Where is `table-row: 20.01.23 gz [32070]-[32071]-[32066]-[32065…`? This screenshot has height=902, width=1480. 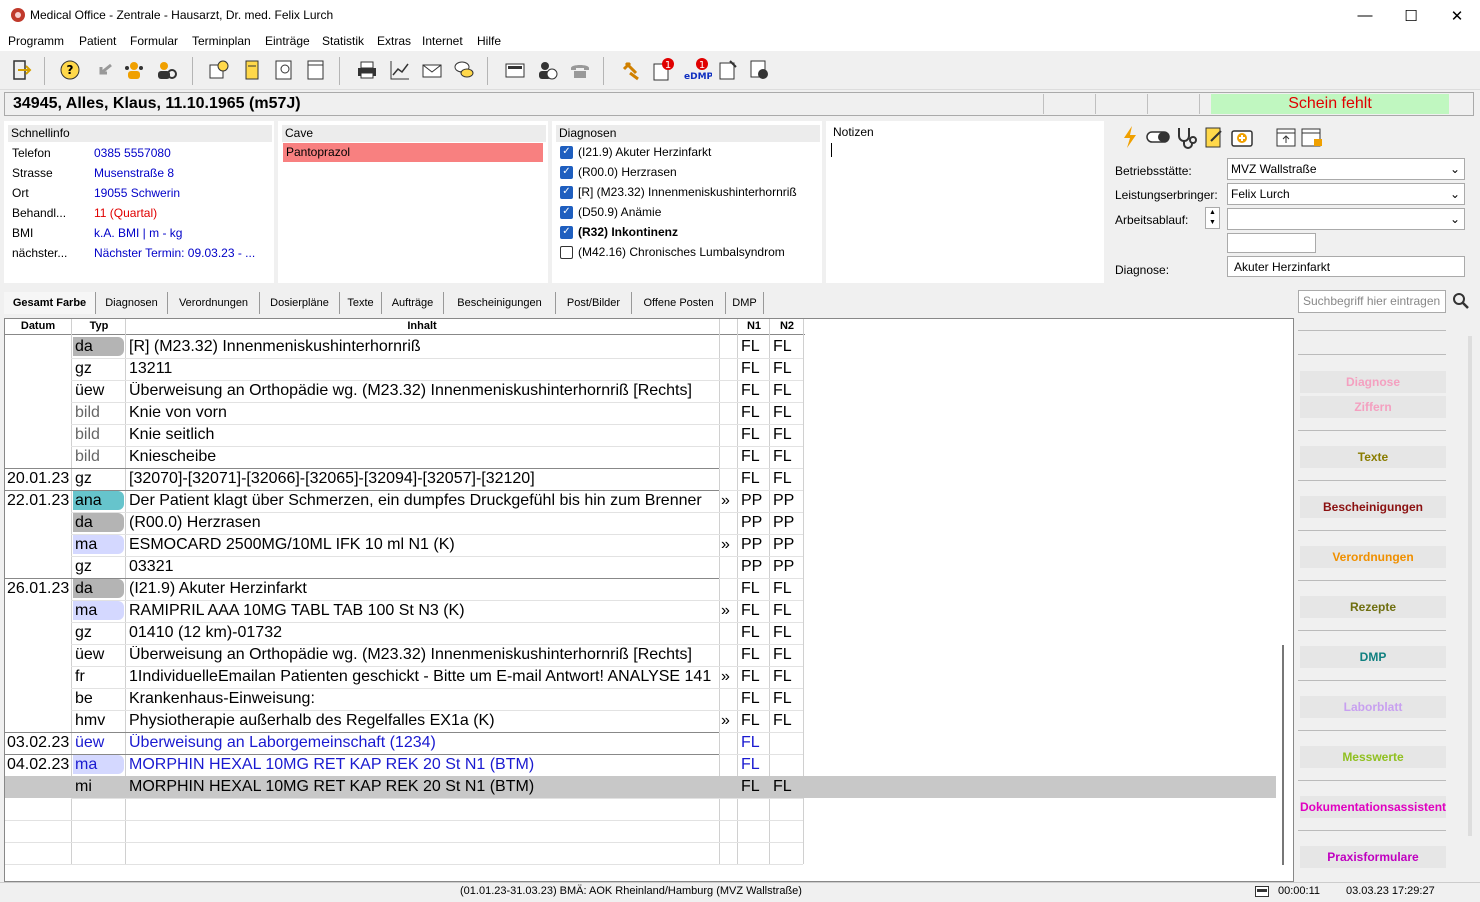
table-row: 20.01.23 gz [32070]-[32071]-[32066]-[32065… is located at coordinates (641, 479).